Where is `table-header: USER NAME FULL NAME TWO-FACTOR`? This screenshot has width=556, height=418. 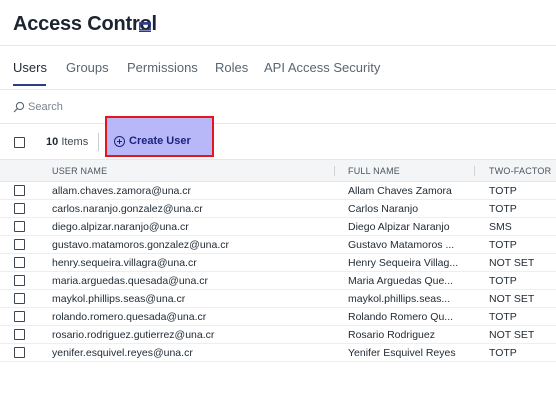
table-header: USER NAME FULL NAME TWO-FACTOR is located at coordinates (278, 171).